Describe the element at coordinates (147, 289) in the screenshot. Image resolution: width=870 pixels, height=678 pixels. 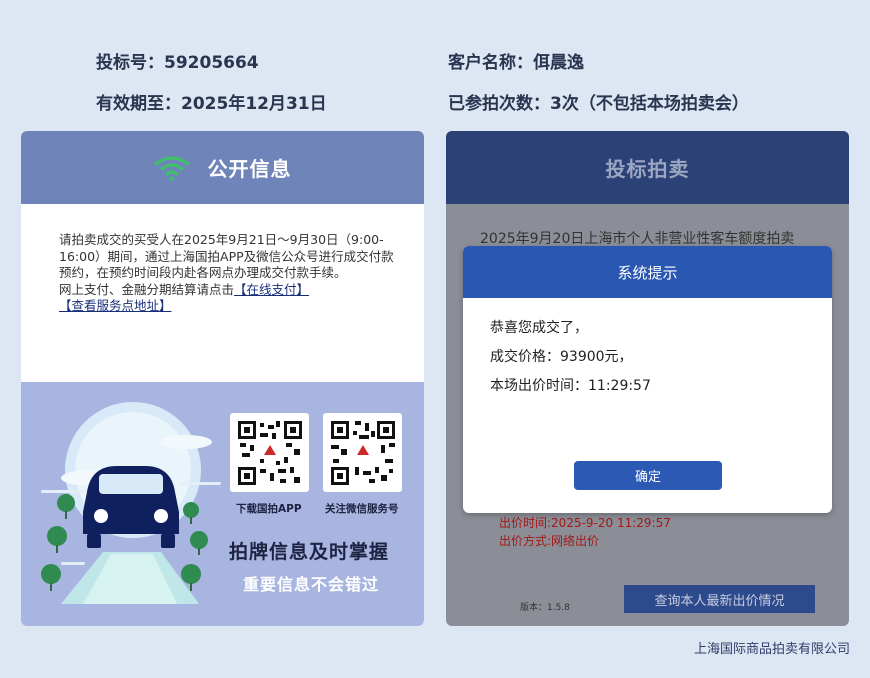
I see `payment-text: 网上支付、金融分期结算请点击` at that location.